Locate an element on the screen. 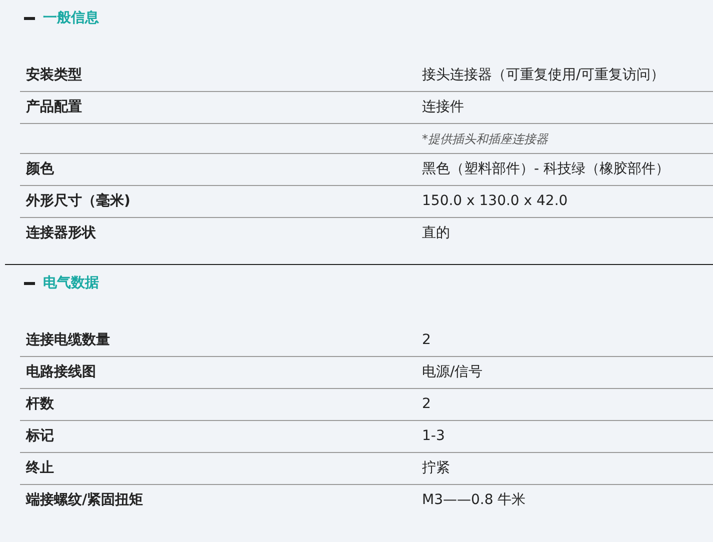 This screenshot has height=542, width=713. spec-label: 外形尺寸（毫米) is located at coordinates (78, 201).